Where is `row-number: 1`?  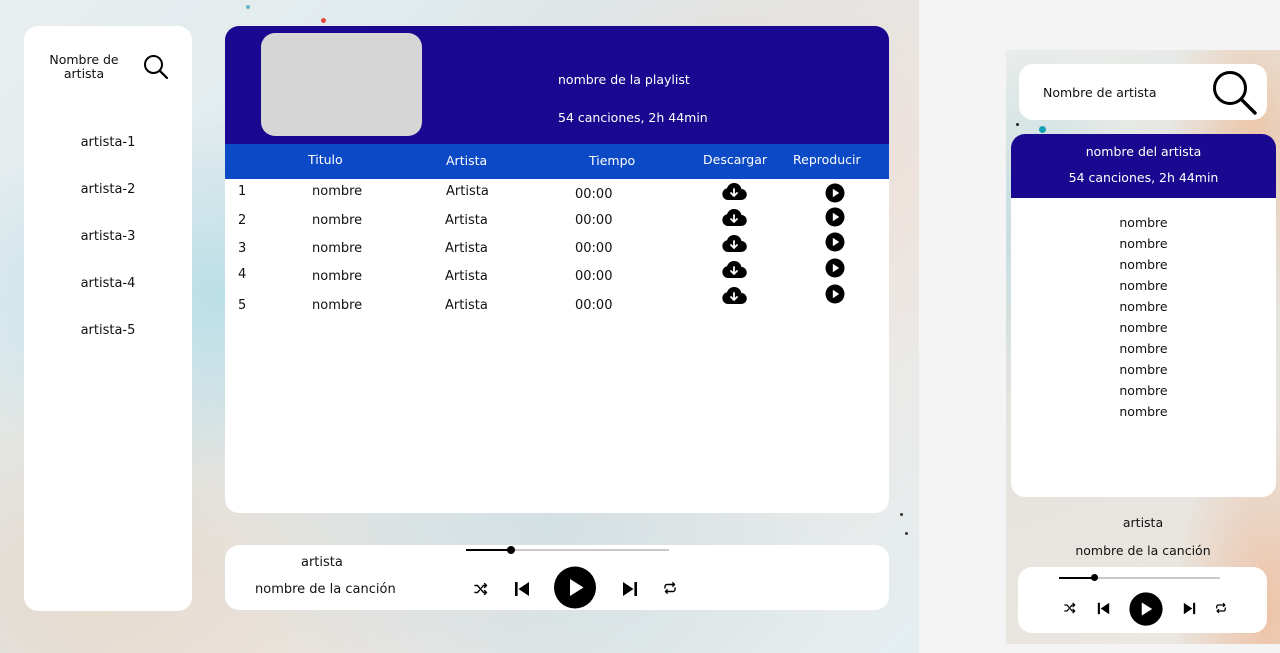 row-number: 1 is located at coordinates (242, 191).